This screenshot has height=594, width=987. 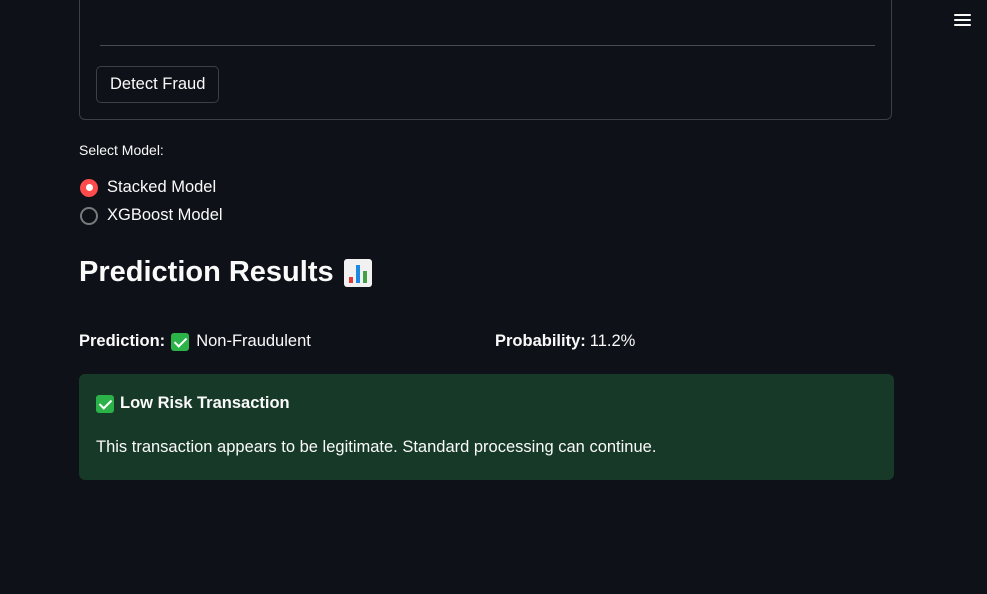 What do you see at coordinates (253, 341) in the screenshot?
I see `prediction-value: Non-Fraudulent` at bounding box center [253, 341].